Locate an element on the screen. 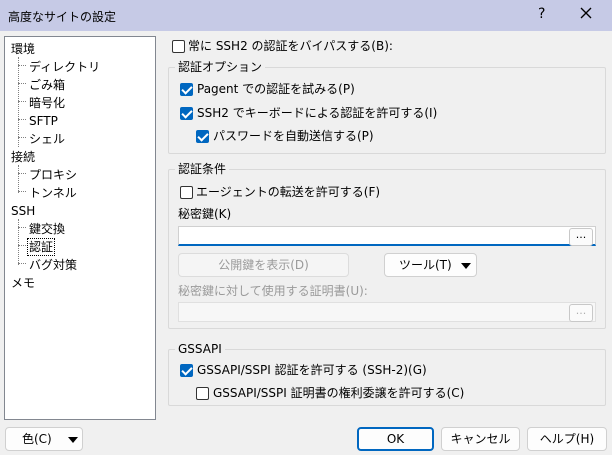  gssapi-delegate-checkbox is located at coordinates (202, 393).